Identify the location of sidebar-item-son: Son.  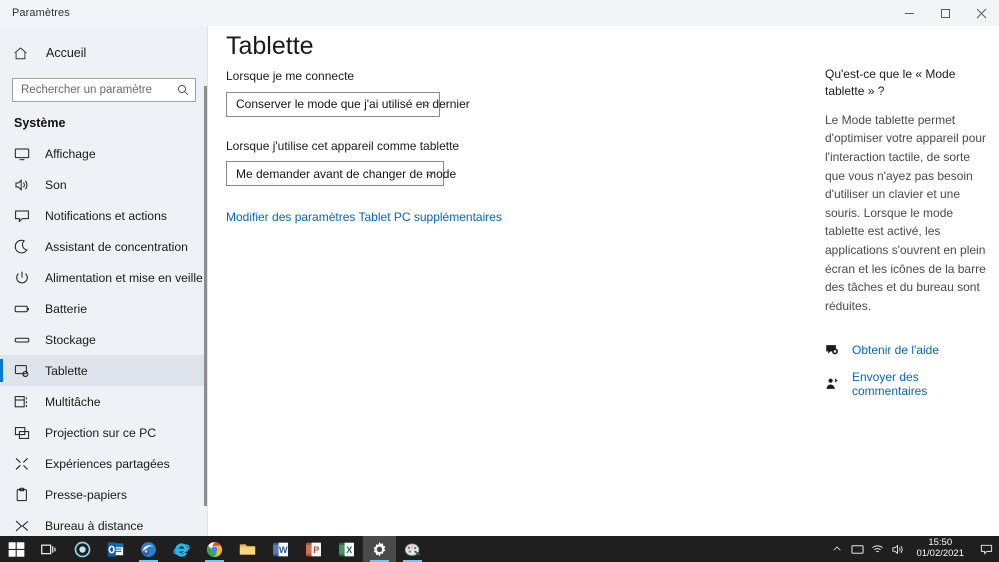
(104, 184).